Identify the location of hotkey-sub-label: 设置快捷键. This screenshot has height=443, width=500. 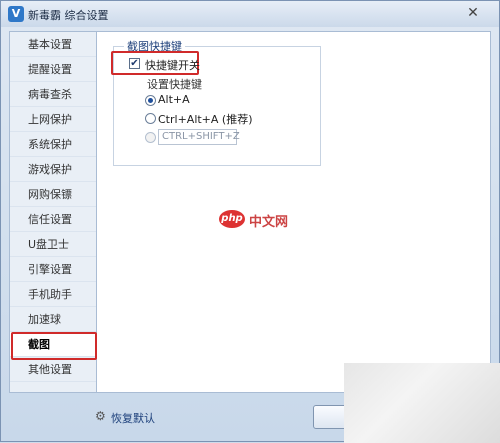
(174, 84).